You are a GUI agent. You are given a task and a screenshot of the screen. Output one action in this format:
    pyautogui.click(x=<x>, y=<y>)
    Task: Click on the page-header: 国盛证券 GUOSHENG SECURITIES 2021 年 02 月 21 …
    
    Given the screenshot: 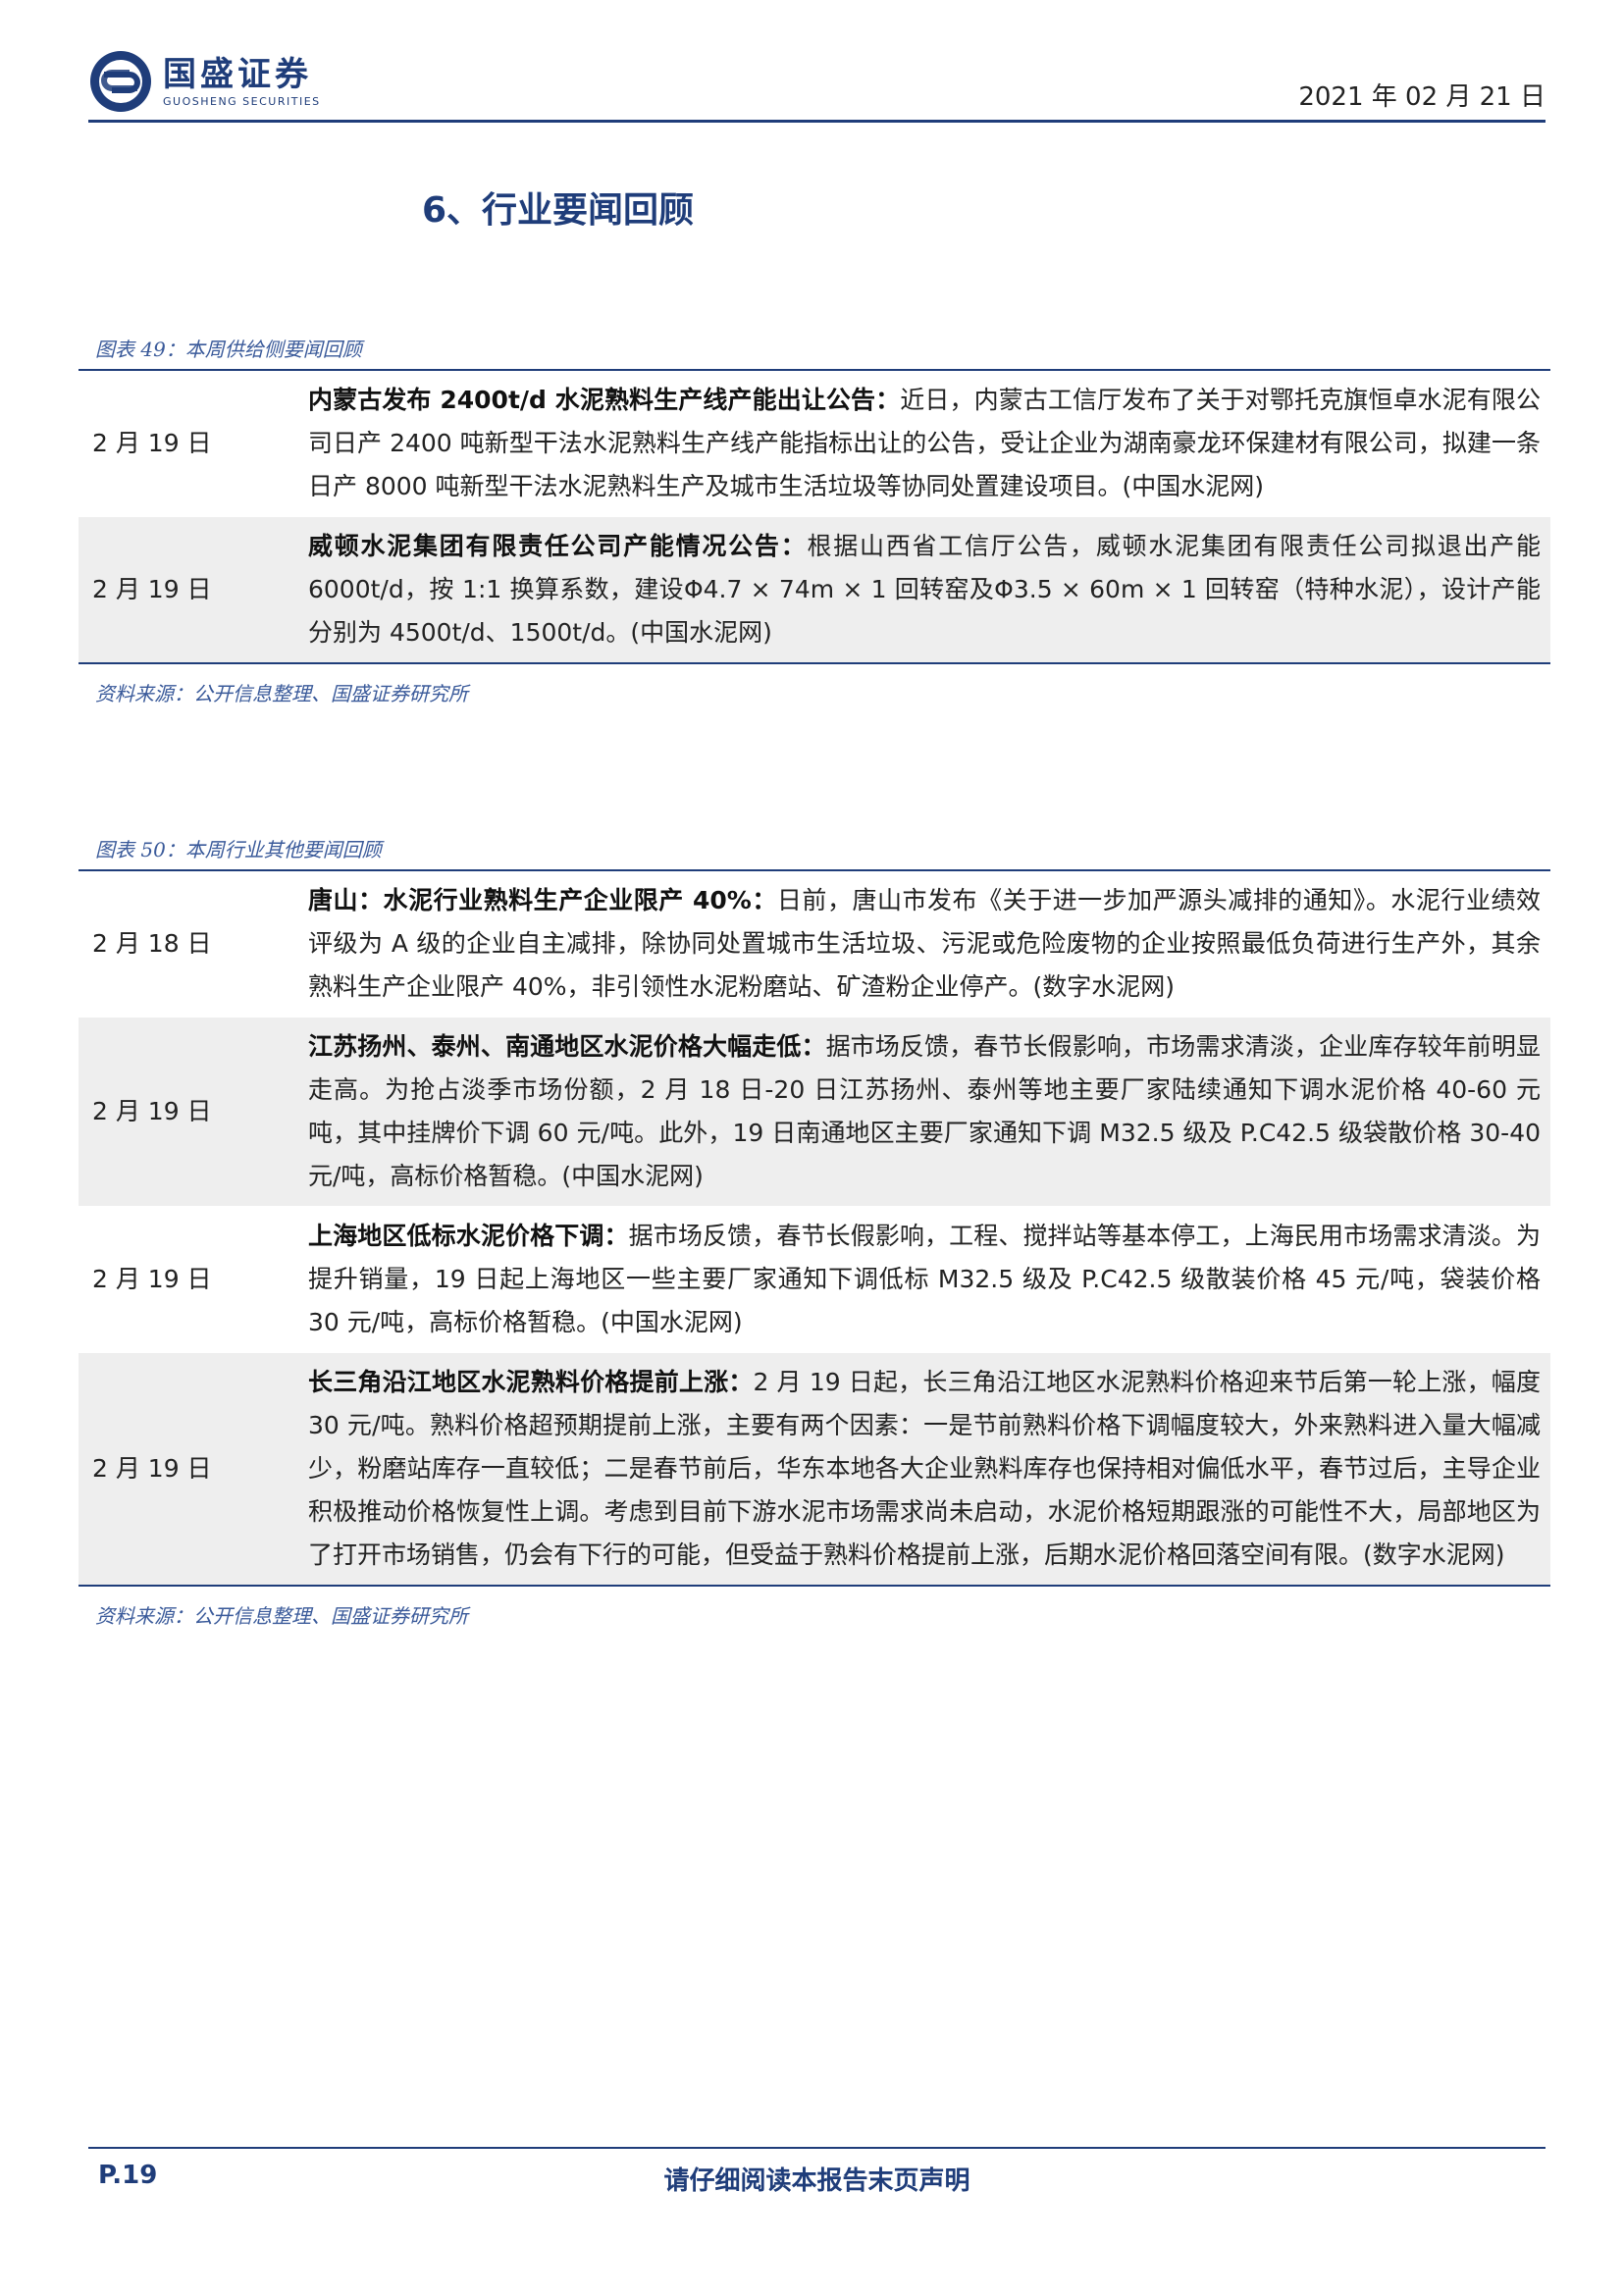 What is the action you would take?
    pyautogui.click(x=816, y=86)
    